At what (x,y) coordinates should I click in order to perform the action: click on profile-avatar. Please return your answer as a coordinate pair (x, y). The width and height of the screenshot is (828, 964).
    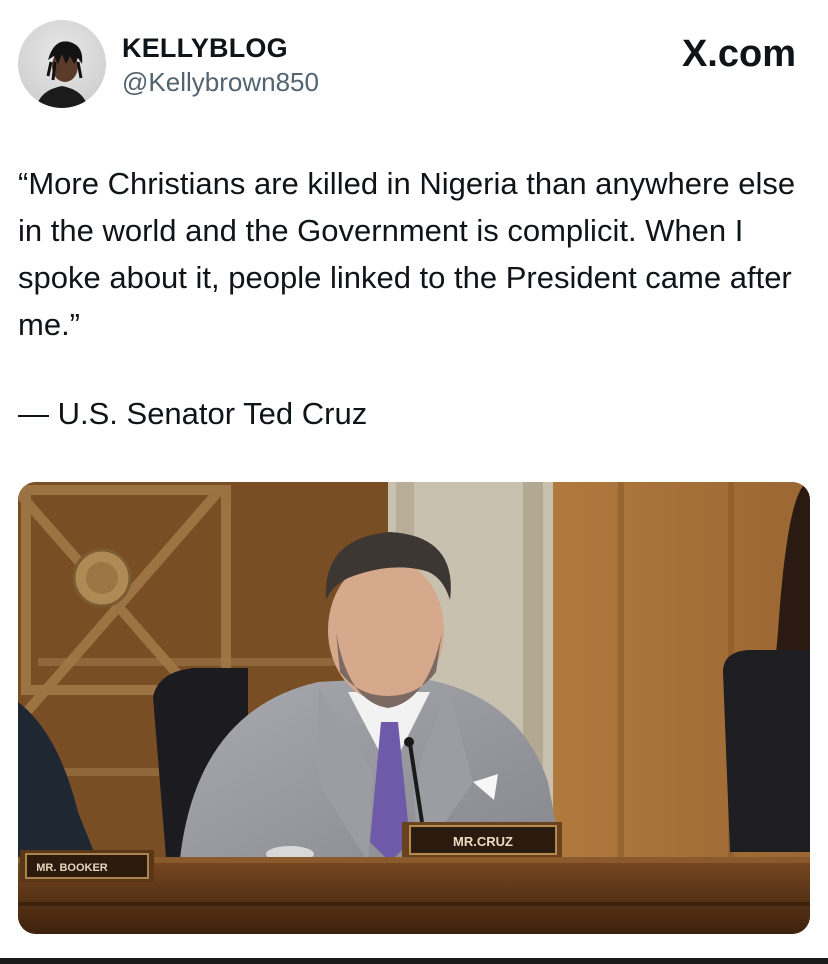
    Looking at the image, I should click on (62, 64).